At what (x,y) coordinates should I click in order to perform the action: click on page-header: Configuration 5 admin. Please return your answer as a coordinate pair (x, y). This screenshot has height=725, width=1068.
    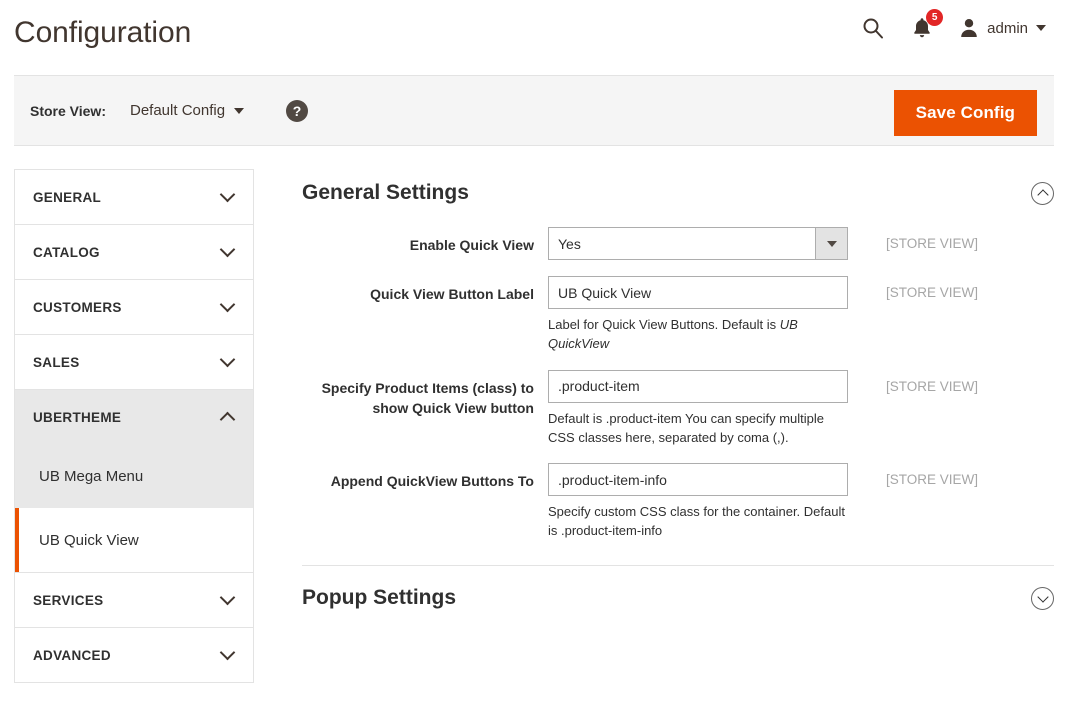
    Looking at the image, I should click on (534, 37).